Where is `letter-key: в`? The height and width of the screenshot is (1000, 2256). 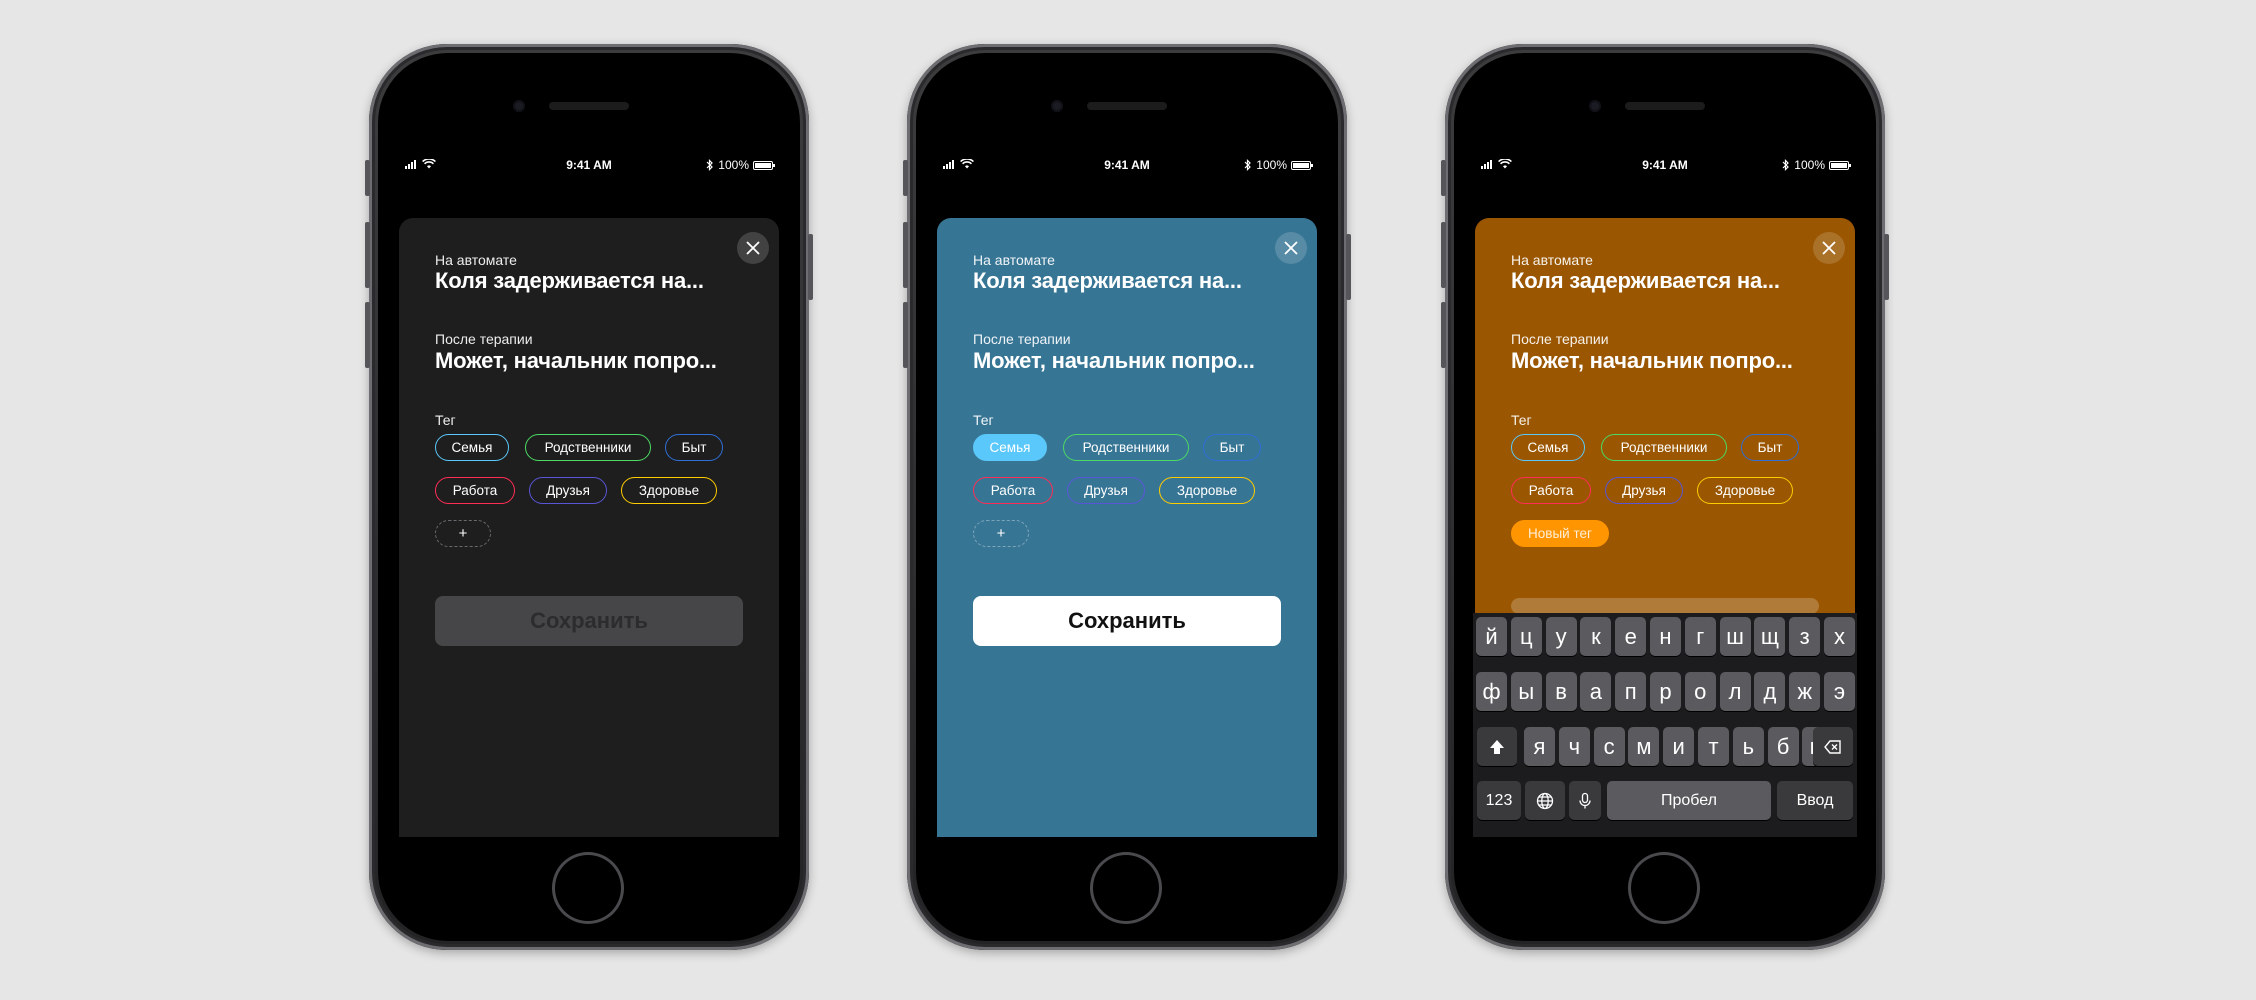
letter-key: в is located at coordinates (1561, 691).